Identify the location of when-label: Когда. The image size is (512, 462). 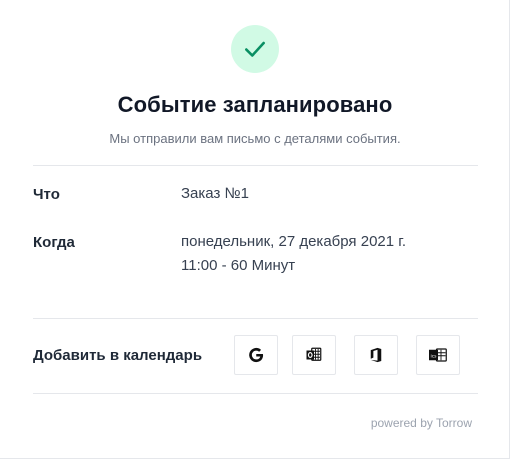
(54, 242).